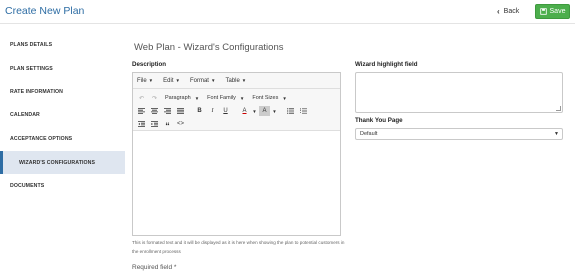  I want to click on font-sizes-dropdown: Font Sizes ▼, so click(269, 98).